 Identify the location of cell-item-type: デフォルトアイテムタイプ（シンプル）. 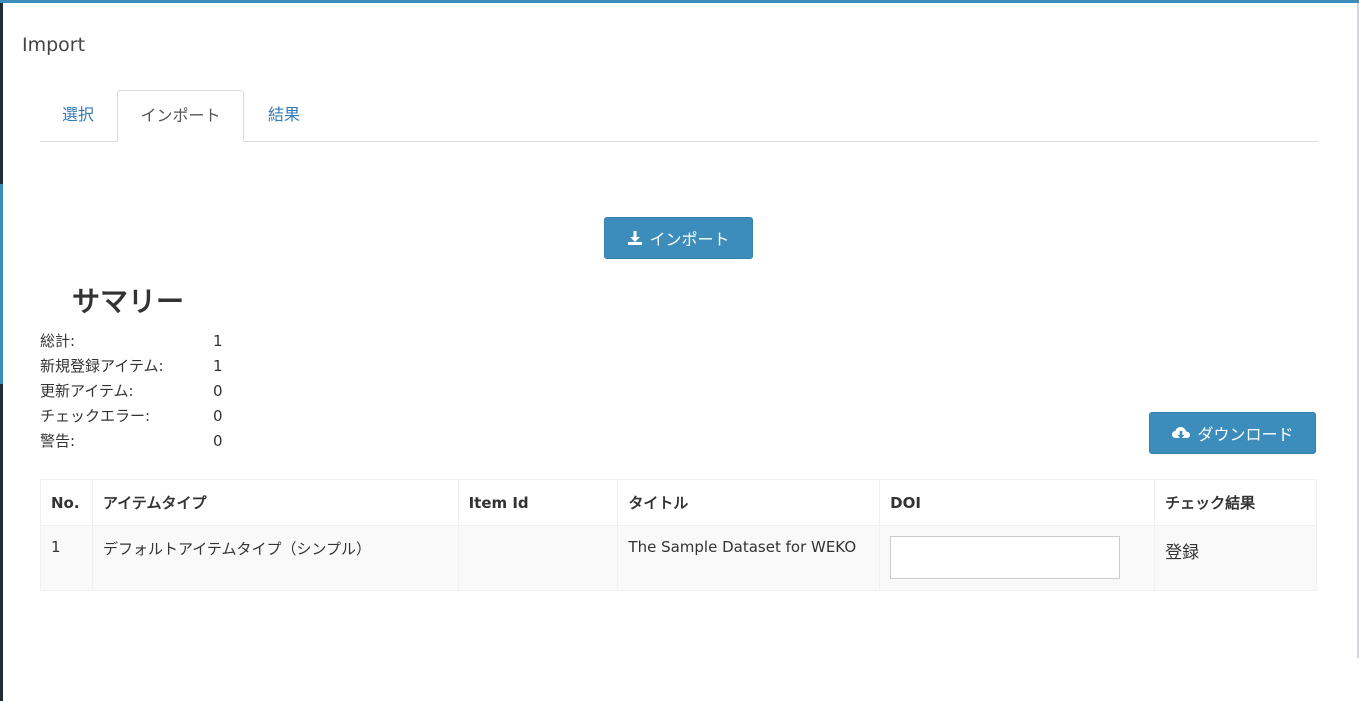
(275, 558).